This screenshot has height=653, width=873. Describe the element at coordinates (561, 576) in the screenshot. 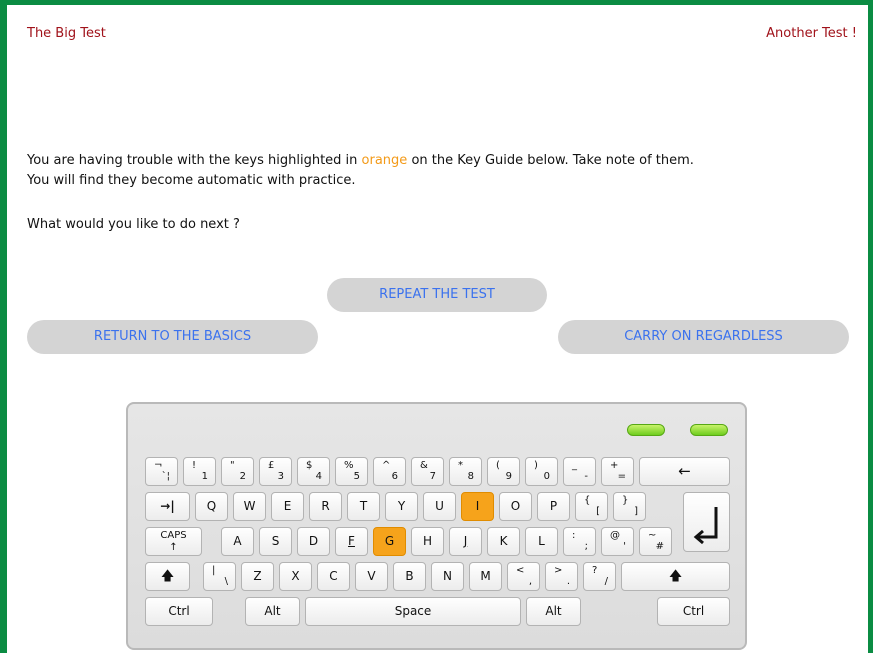

I see `key-period: >.` at that location.